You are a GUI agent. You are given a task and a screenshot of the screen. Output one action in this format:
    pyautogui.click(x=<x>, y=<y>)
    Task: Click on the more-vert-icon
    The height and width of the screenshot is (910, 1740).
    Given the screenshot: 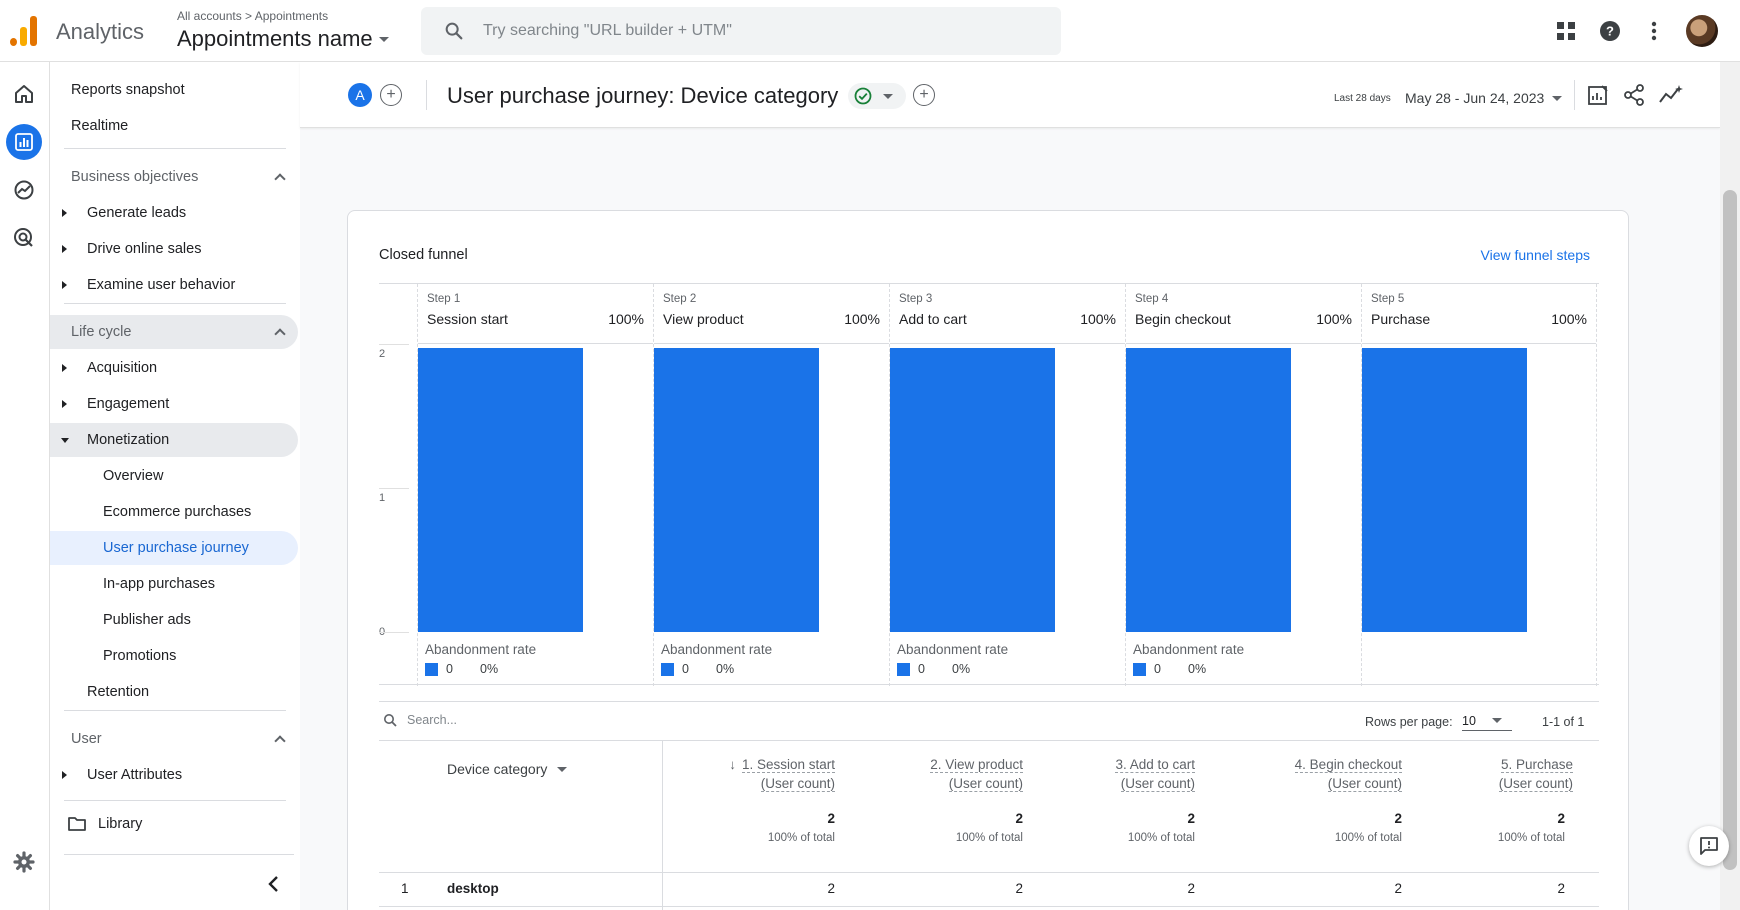 What is the action you would take?
    pyautogui.click(x=1654, y=31)
    